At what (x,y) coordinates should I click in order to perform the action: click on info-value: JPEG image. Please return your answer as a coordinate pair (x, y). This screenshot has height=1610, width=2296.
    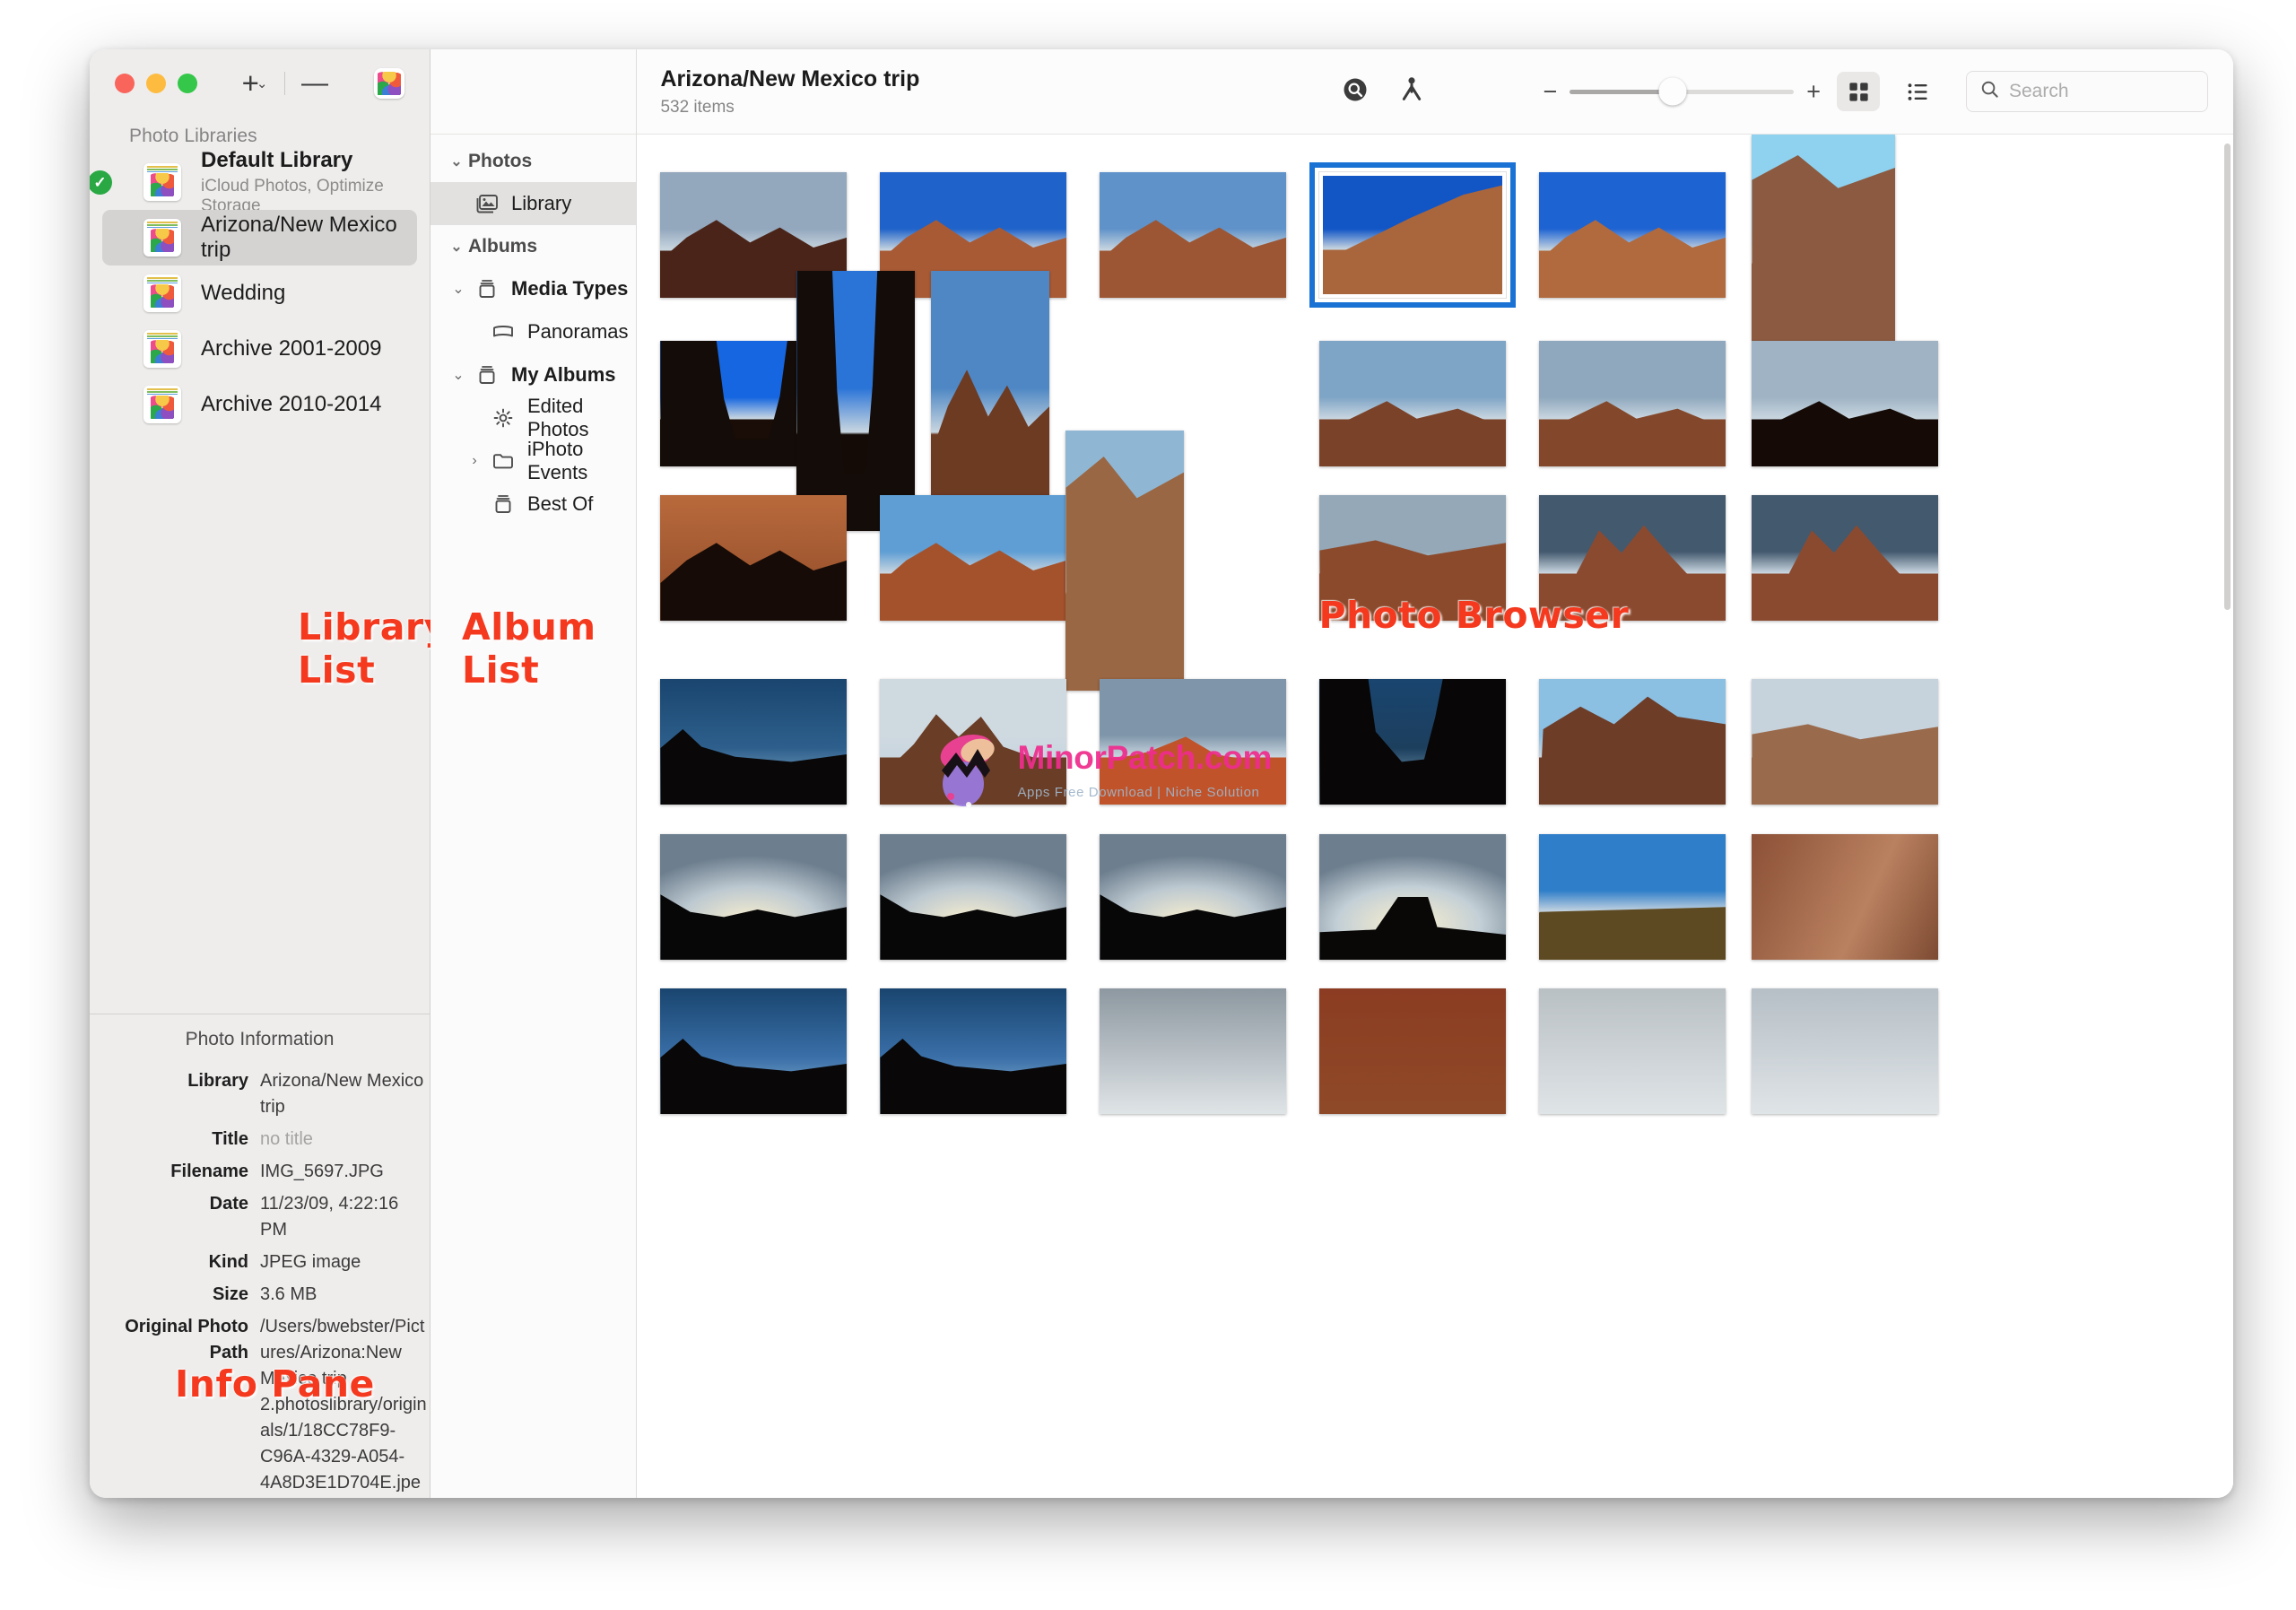
    Looking at the image, I should click on (310, 1262).